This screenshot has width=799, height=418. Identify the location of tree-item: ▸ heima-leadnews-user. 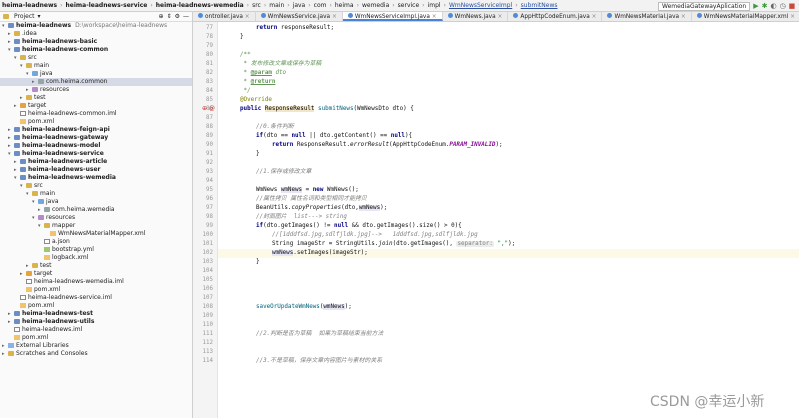
(96, 170).